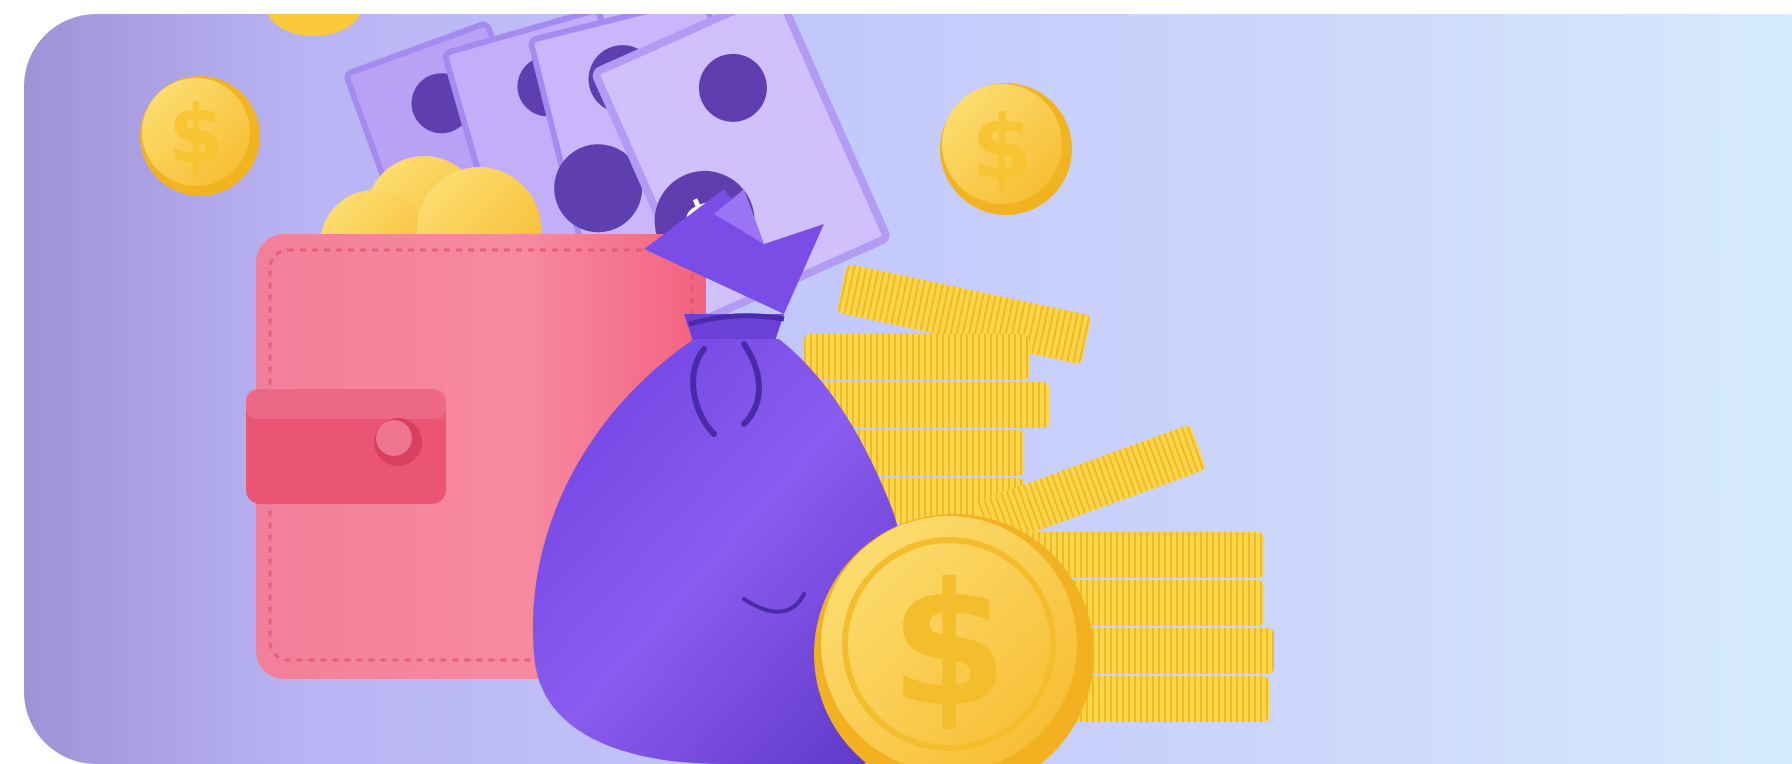 This screenshot has width=1792, height=764. Describe the element at coordinates (314, 25) in the screenshot. I see `coin-icon` at that location.